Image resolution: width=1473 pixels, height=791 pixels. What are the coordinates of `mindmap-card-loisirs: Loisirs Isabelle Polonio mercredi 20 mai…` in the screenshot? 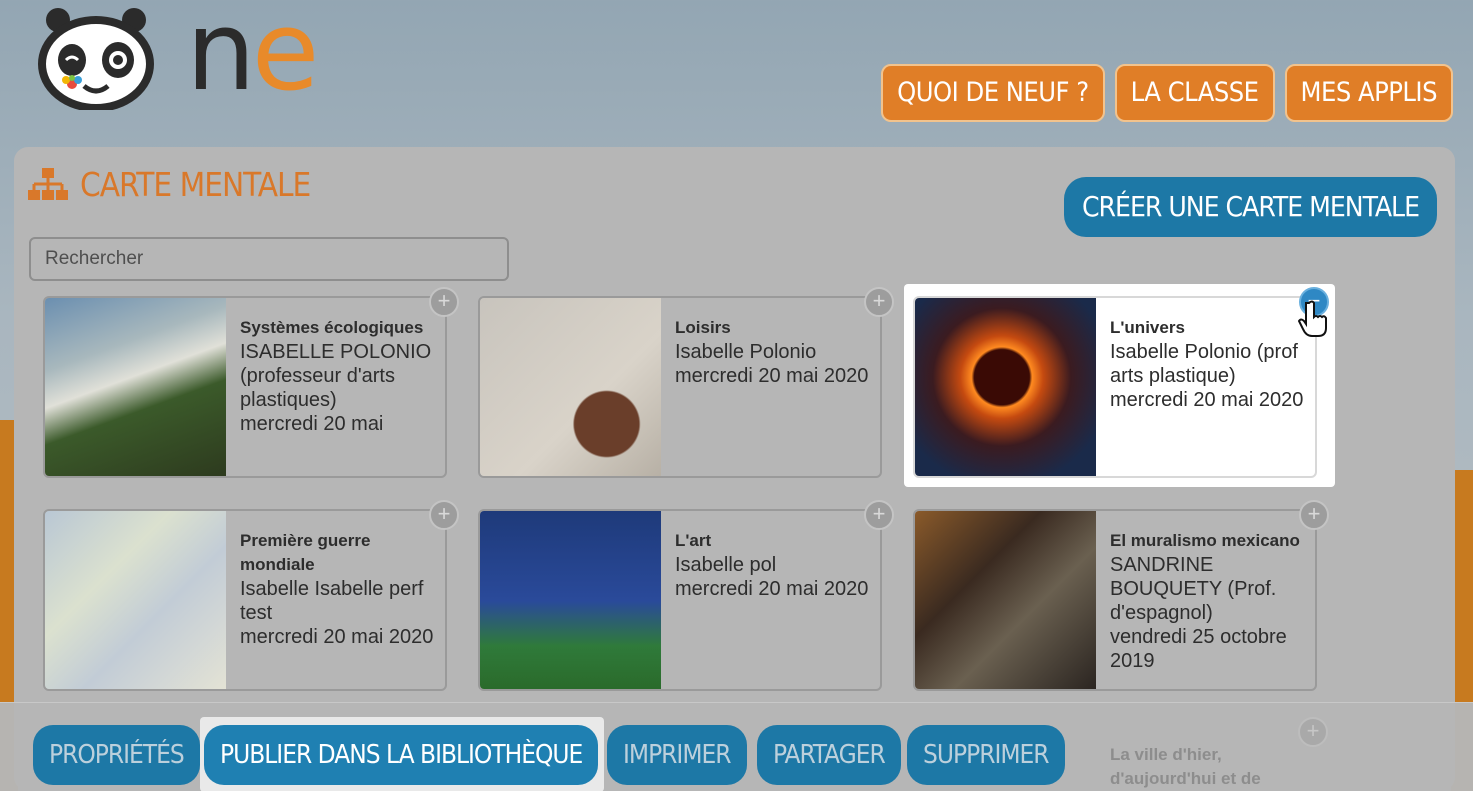 It's located at (680, 387).